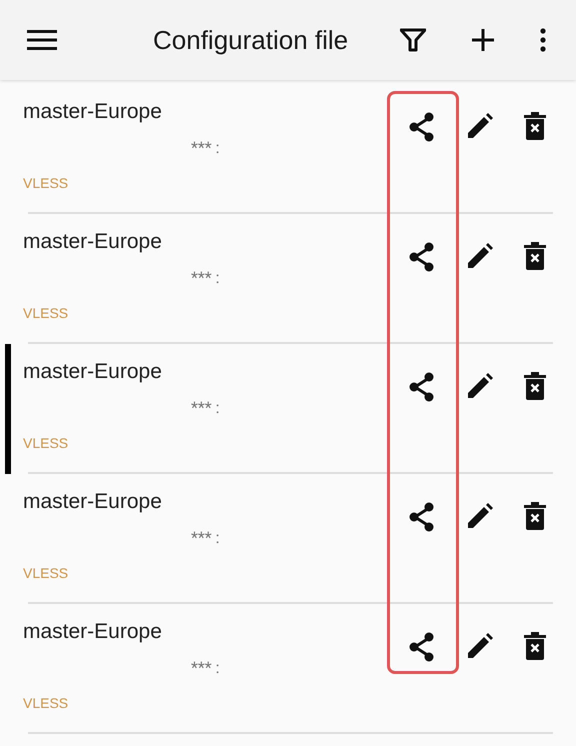 This screenshot has width=576, height=746. Describe the element at coordinates (483, 40) in the screenshot. I see `add-icon` at that location.